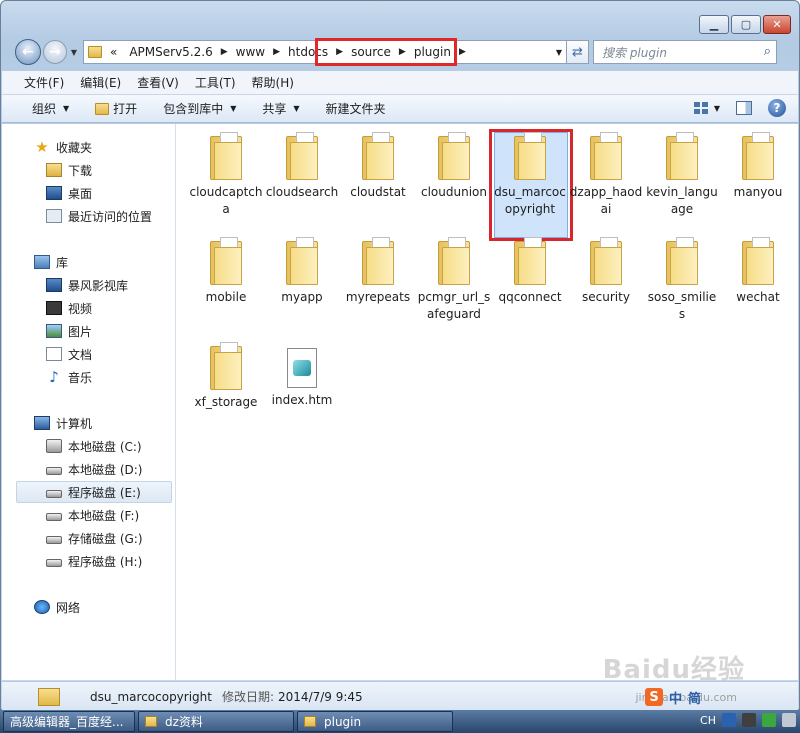  I want to click on folder-item: cloudunion, so click(454, 166).